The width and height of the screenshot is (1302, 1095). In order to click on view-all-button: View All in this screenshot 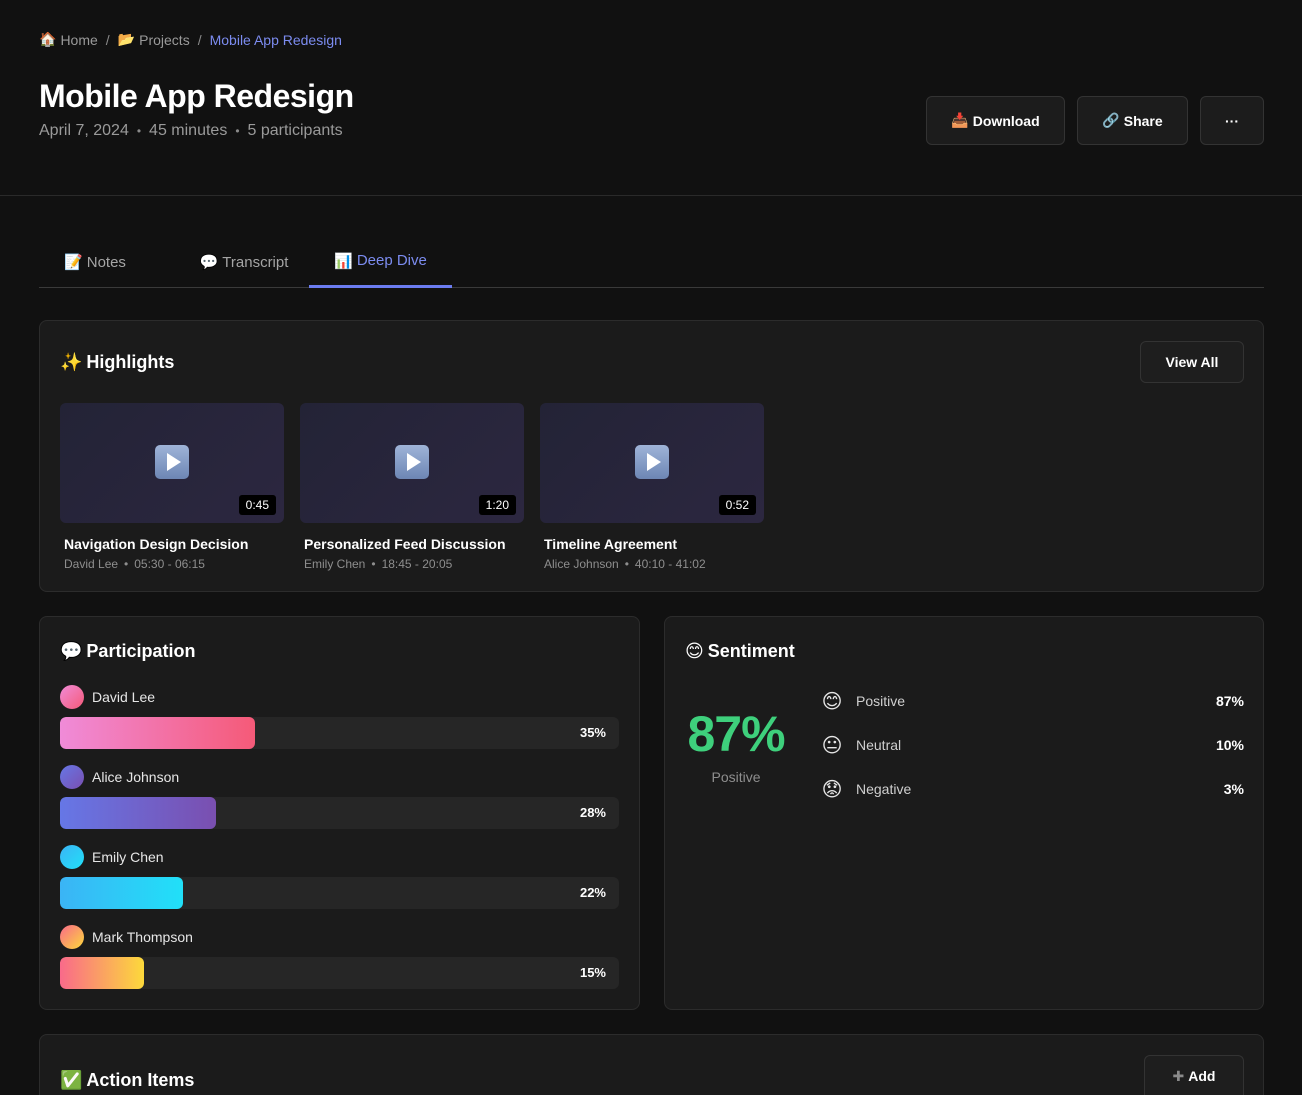, I will do `click(1192, 362)`.